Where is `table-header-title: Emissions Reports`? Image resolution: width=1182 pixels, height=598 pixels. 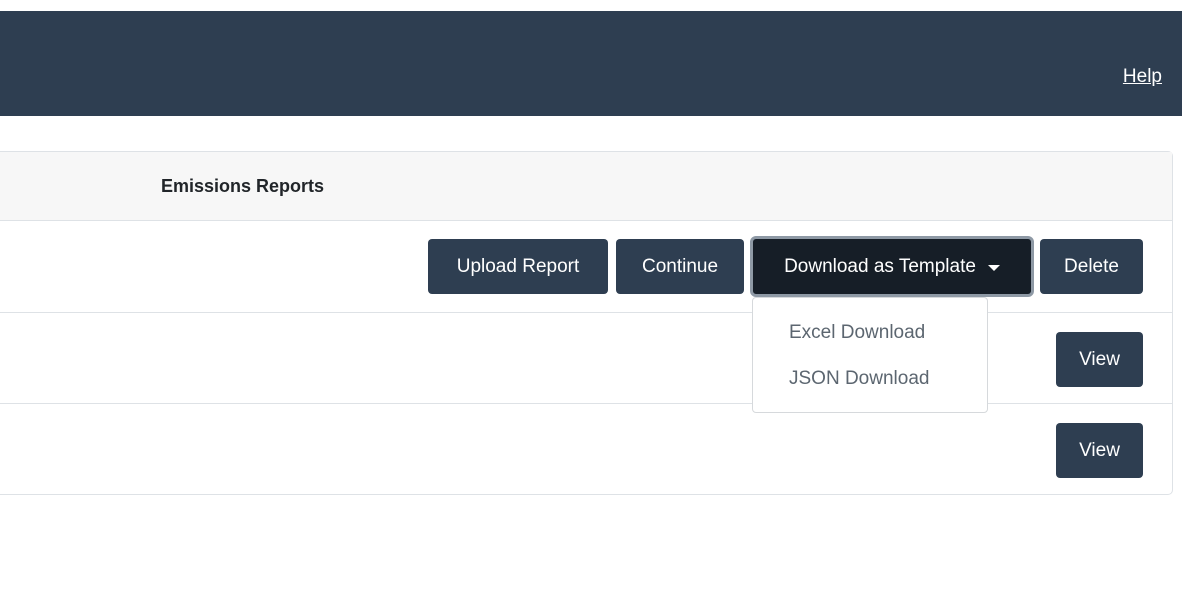 table-header-title: Emissions Reports is located at coordinates (243, 186).